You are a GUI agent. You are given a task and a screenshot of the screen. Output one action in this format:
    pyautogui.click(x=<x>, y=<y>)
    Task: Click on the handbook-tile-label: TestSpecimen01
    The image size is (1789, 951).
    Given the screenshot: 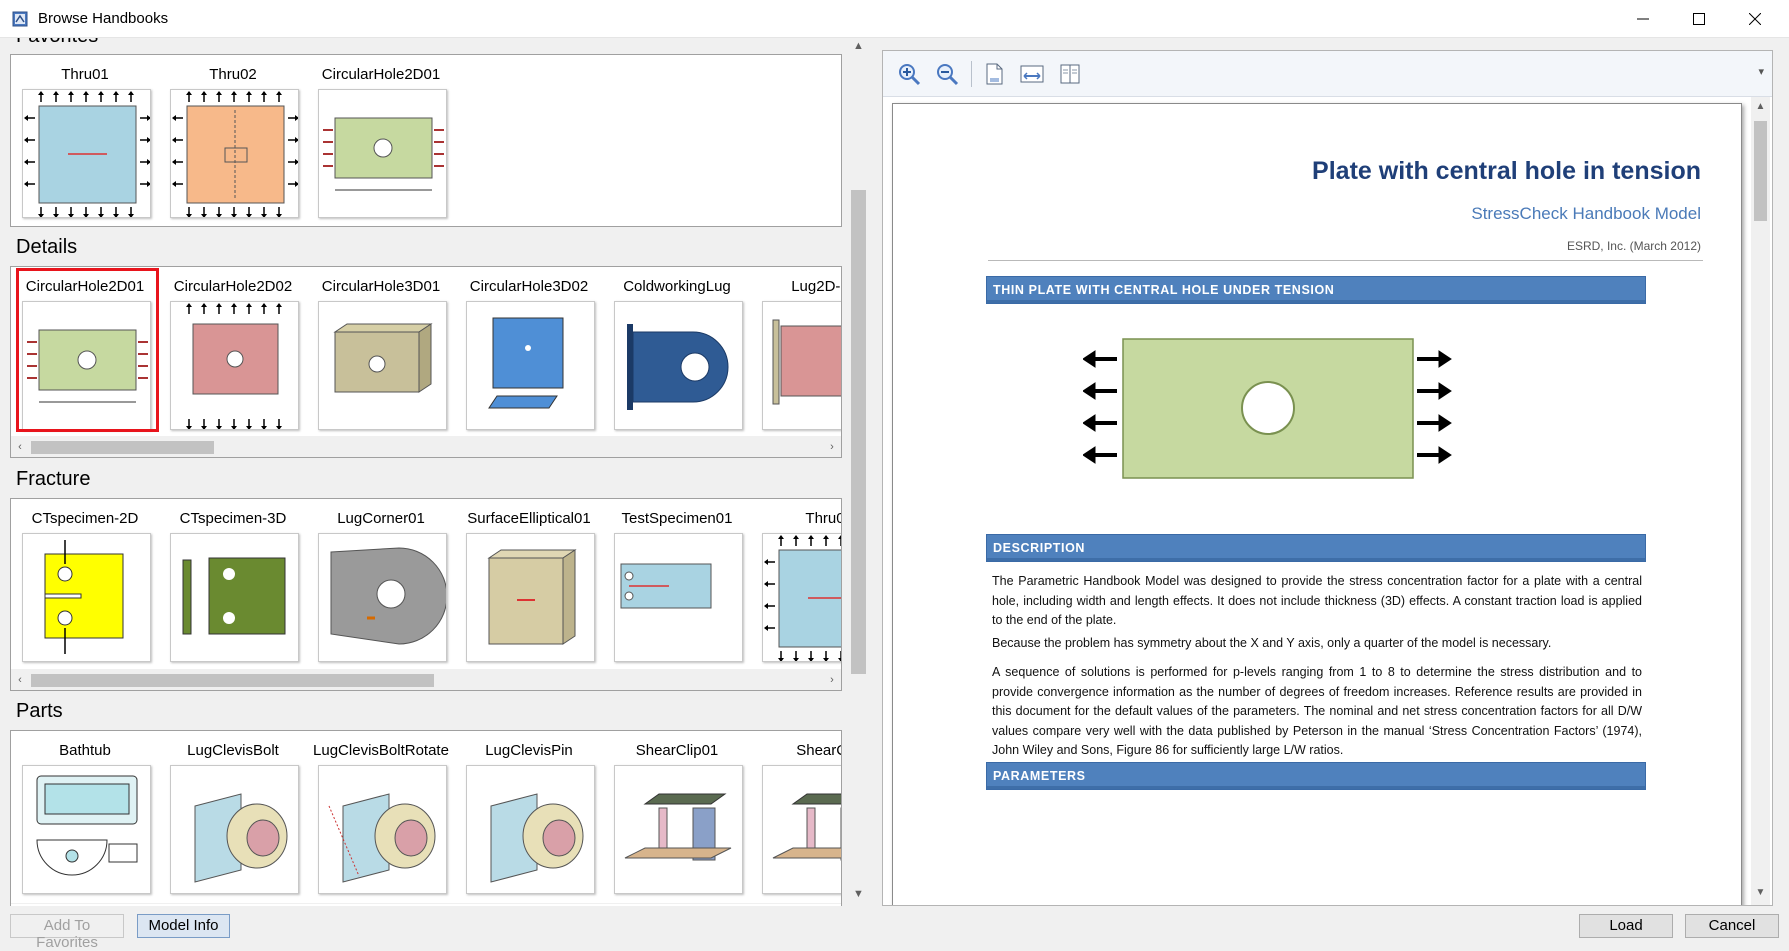 What is the action you would take?
    pyautogui.click(x=677, y=518)
    